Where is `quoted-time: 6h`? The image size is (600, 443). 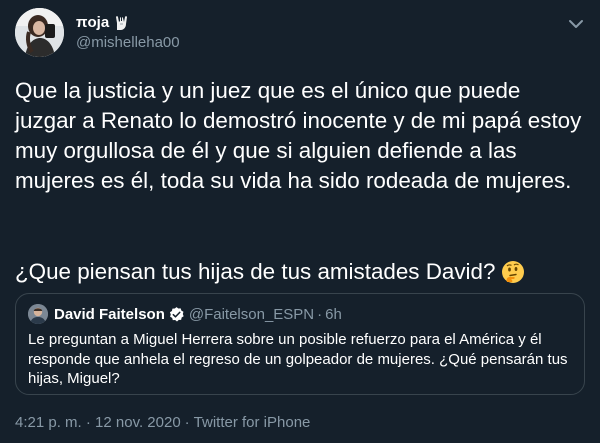 quoted-time: 6h is located at coordinates (333, 314).